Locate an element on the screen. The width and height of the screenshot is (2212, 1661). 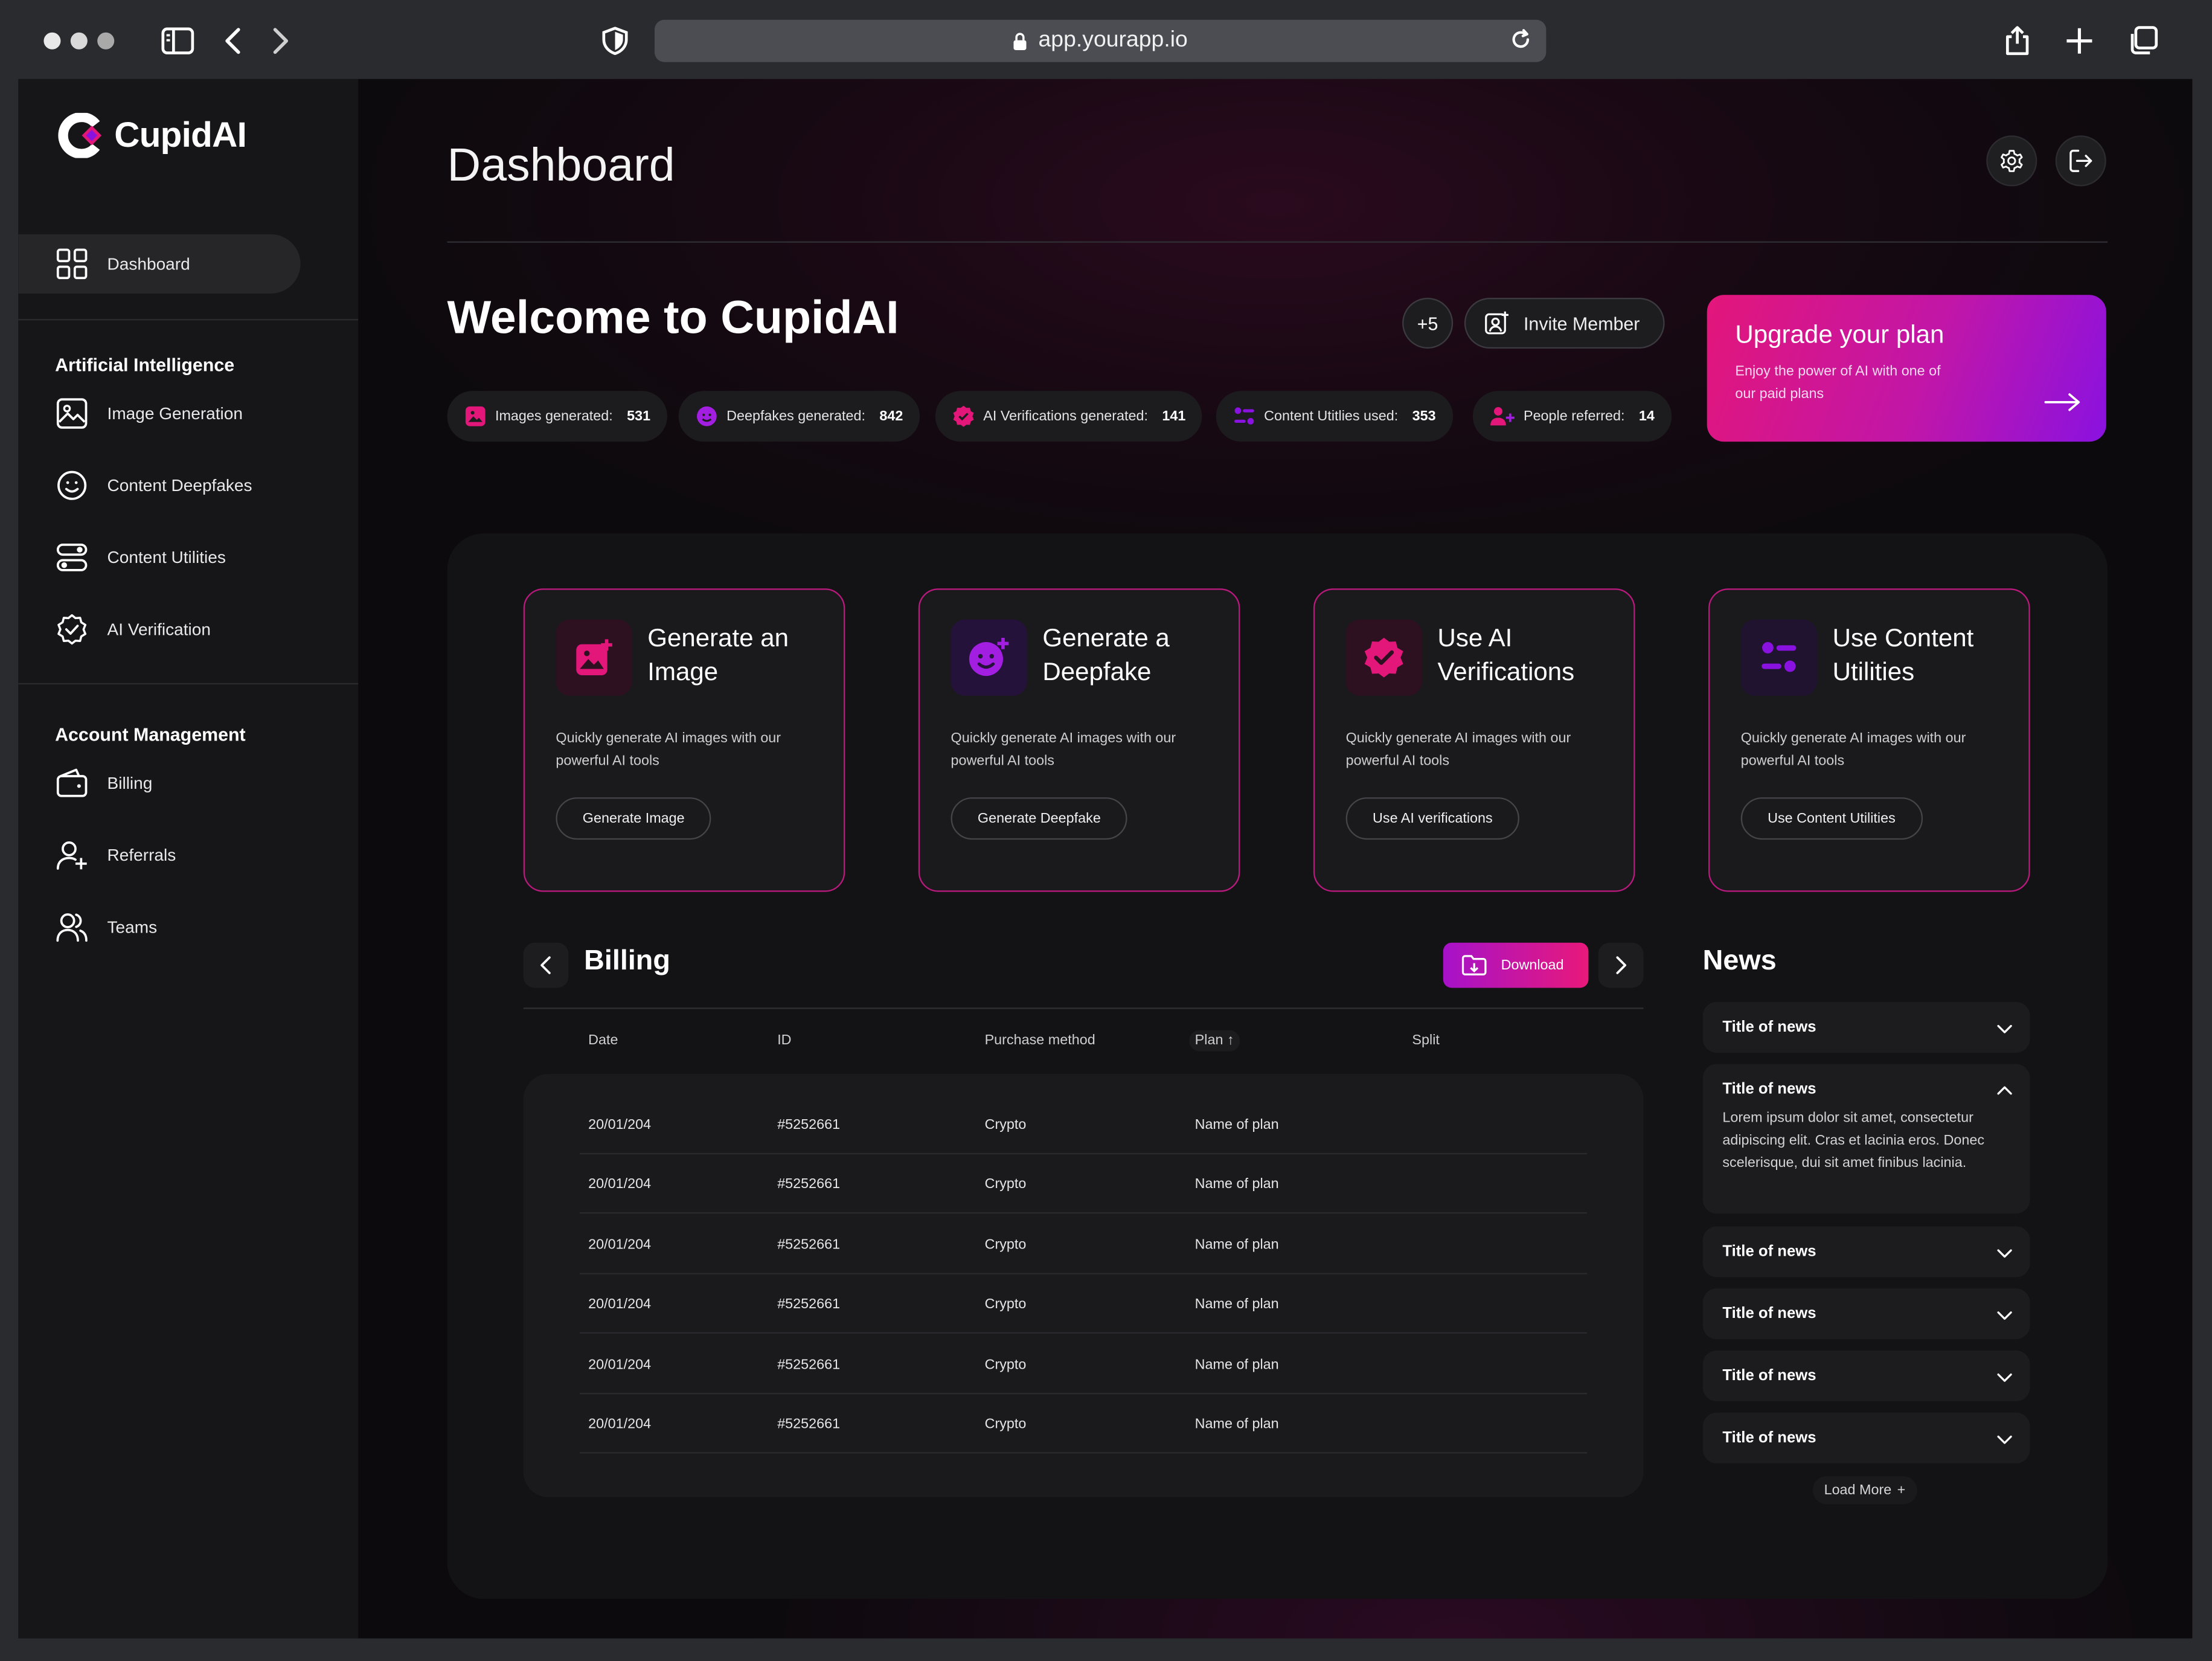
image-icon is located at coordinates (72, 413).